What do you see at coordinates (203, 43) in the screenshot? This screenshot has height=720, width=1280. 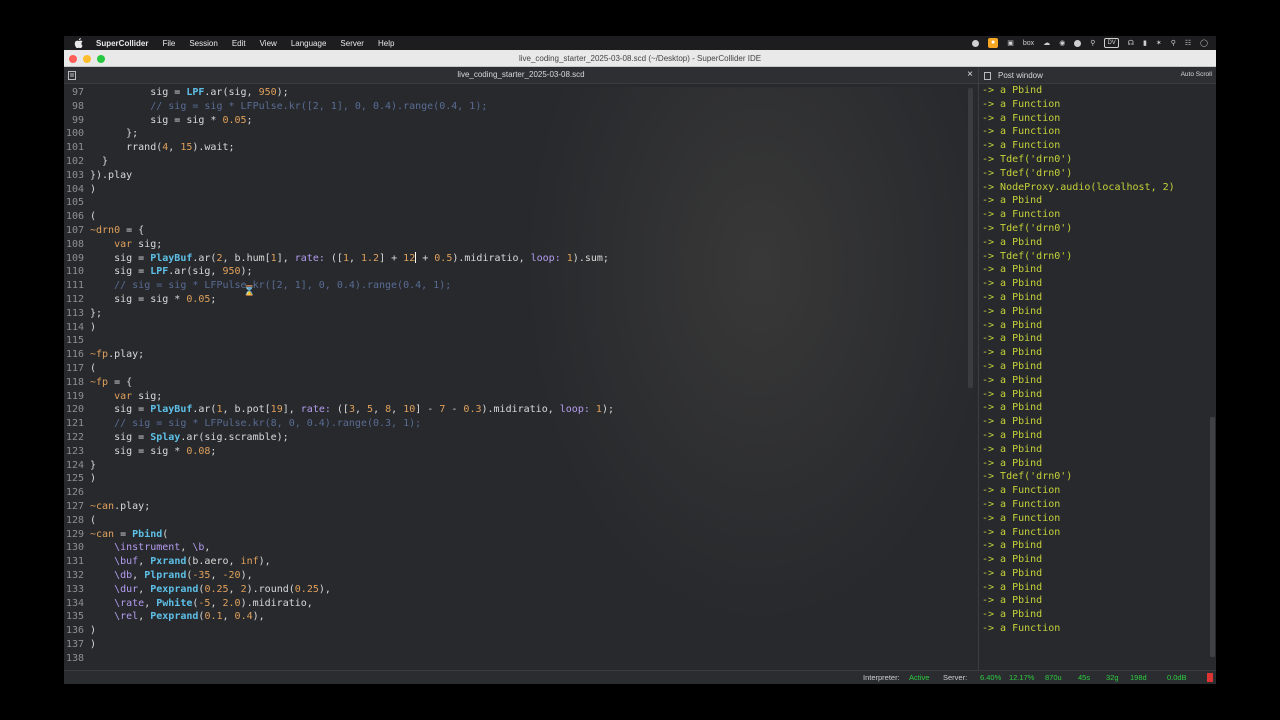 I see `menu-session: Session` at bounding box center [203, 43].